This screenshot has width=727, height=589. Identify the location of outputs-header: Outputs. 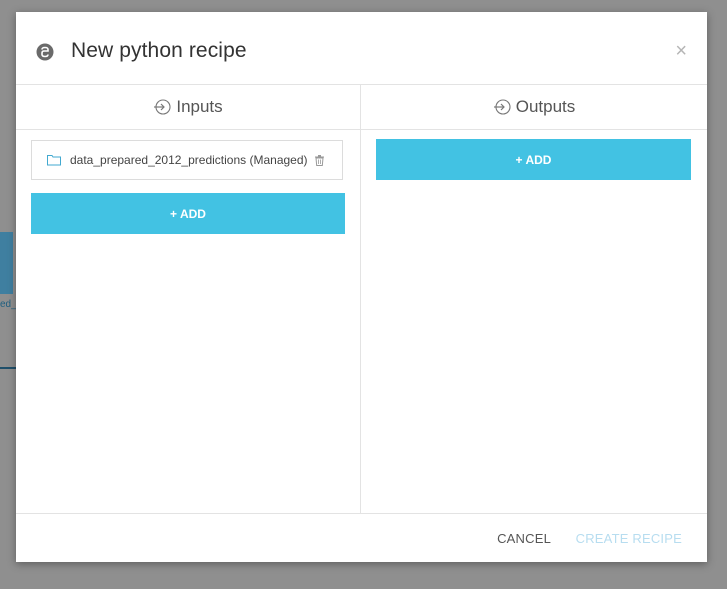
(534, 107).